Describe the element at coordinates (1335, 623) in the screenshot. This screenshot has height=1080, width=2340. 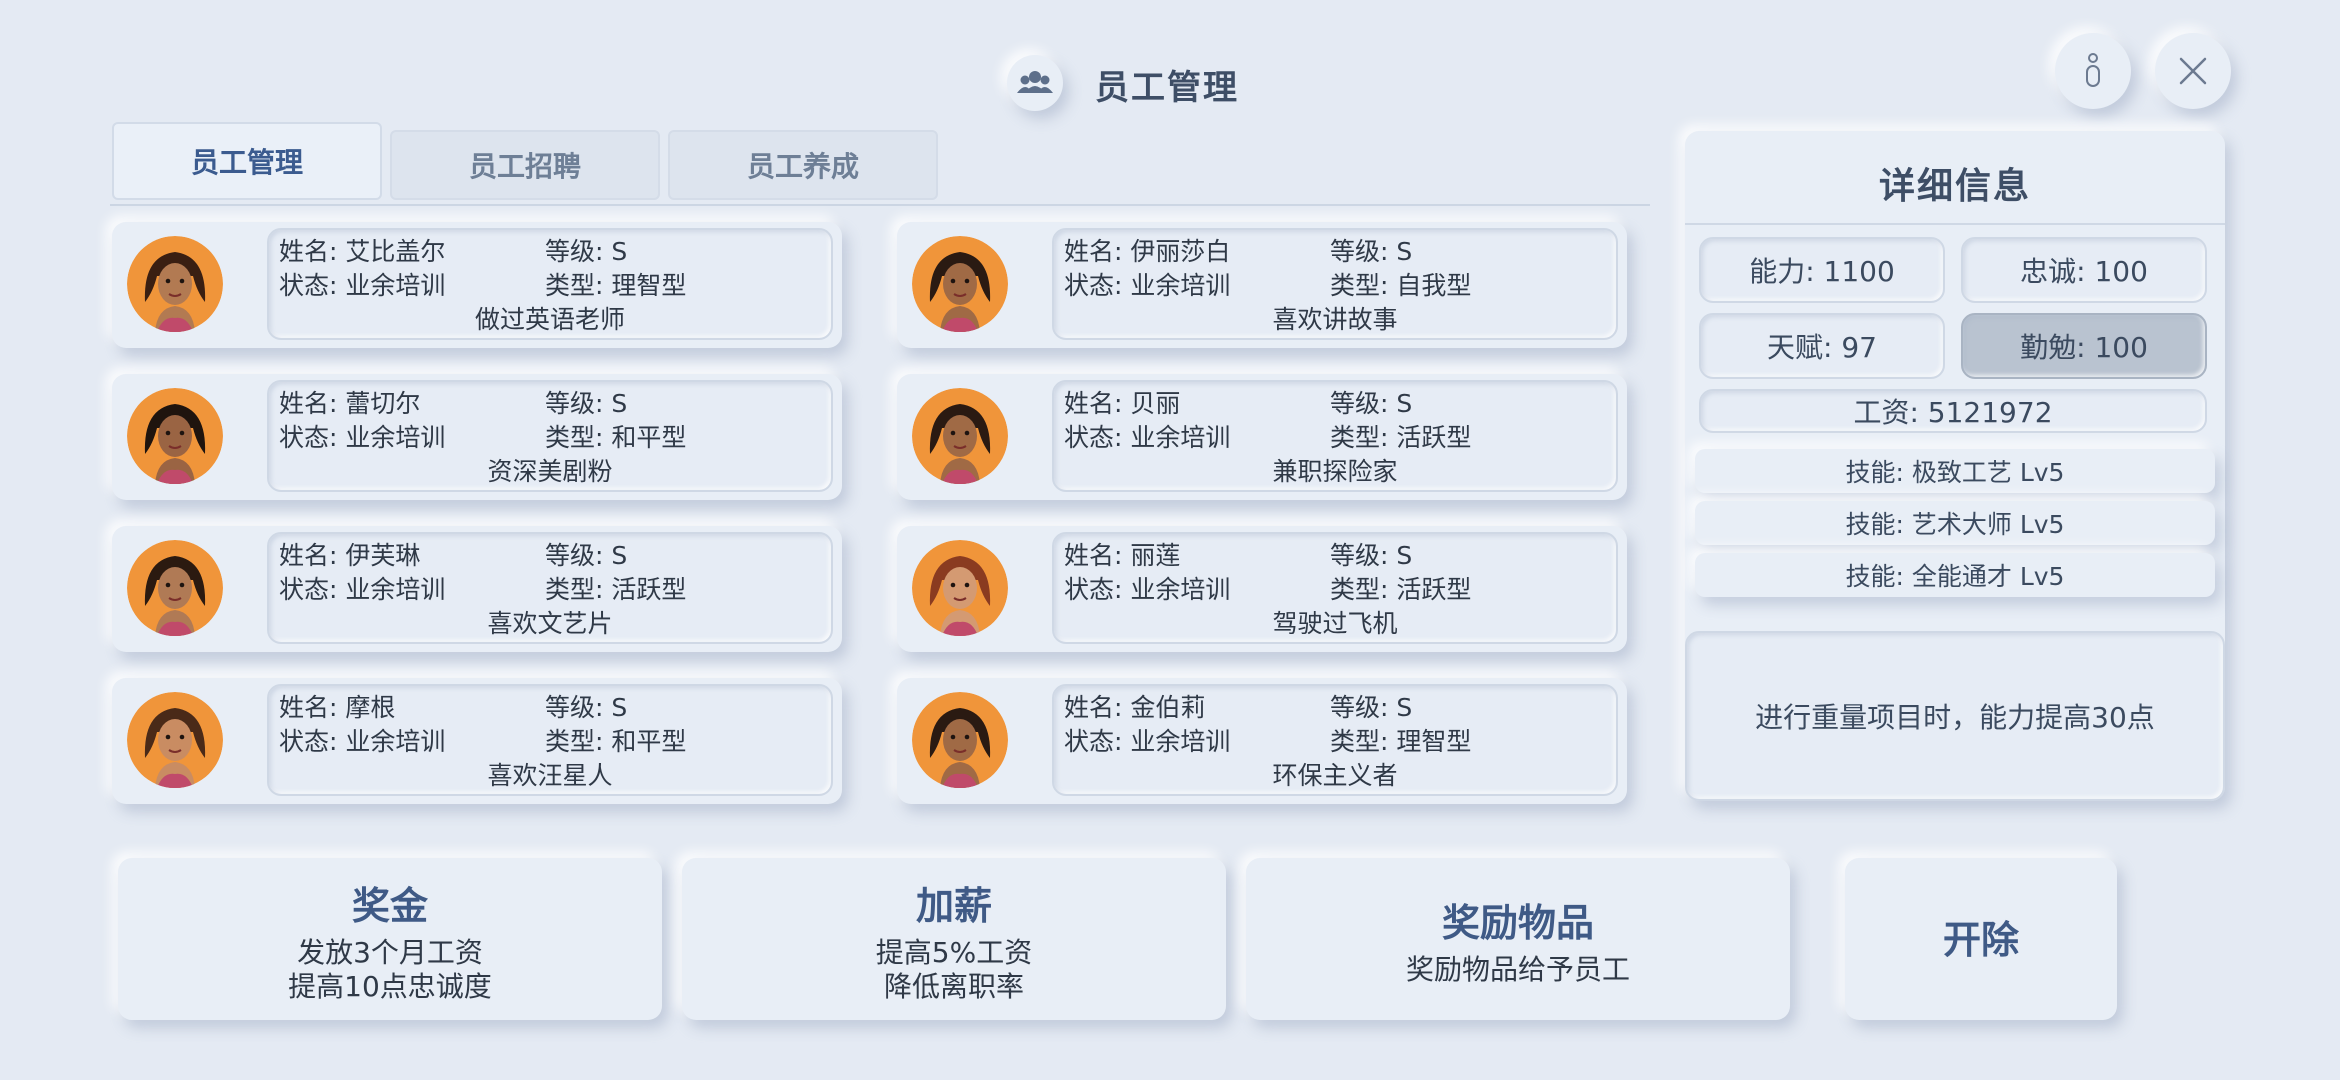
I see `employee-note: 驾驶过飞机` at that location.